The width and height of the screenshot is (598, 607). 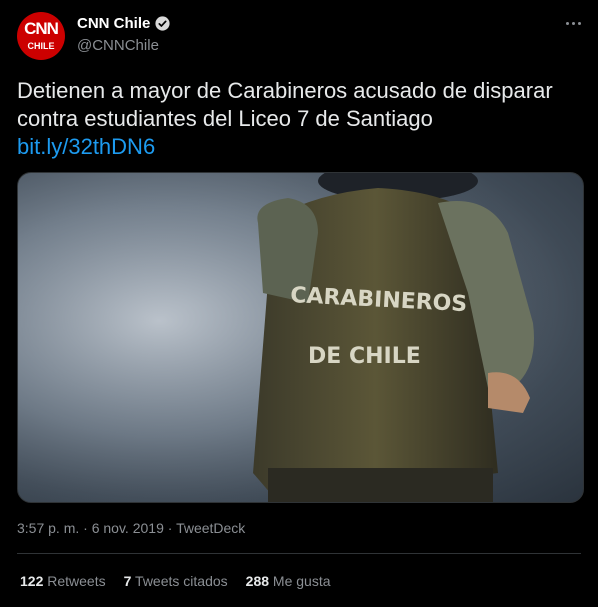 I want to click on avatar-logo-chile: CHILE, so click(x=41, y=46).